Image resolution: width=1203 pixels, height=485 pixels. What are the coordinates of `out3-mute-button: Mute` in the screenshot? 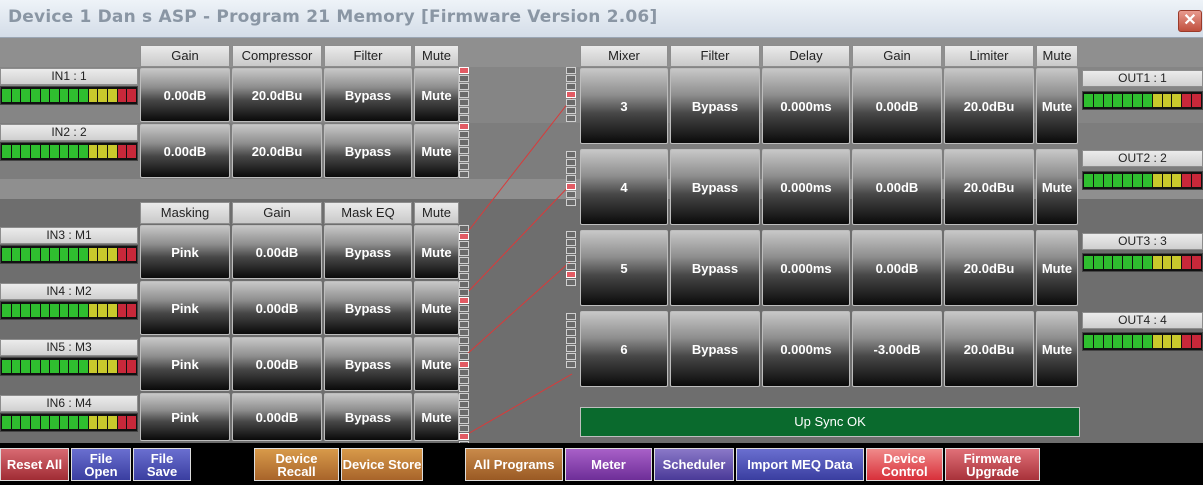 It's located at (1057, 268).